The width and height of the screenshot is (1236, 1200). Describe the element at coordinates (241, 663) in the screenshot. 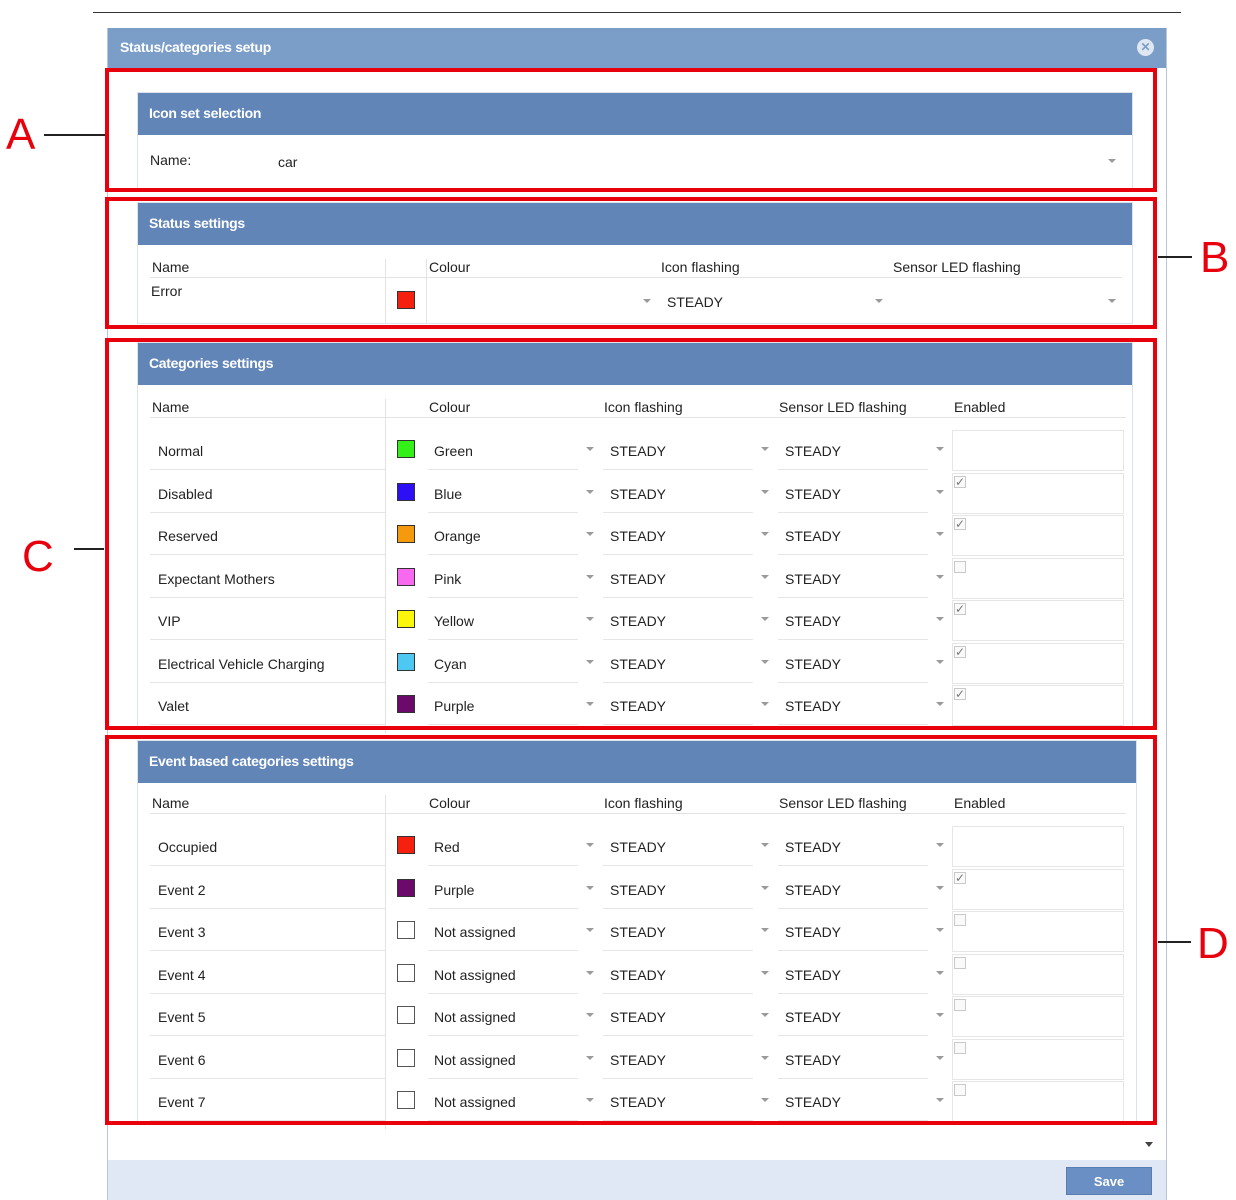

I see `row-name: Electrical Vehicle Charging` at that location.